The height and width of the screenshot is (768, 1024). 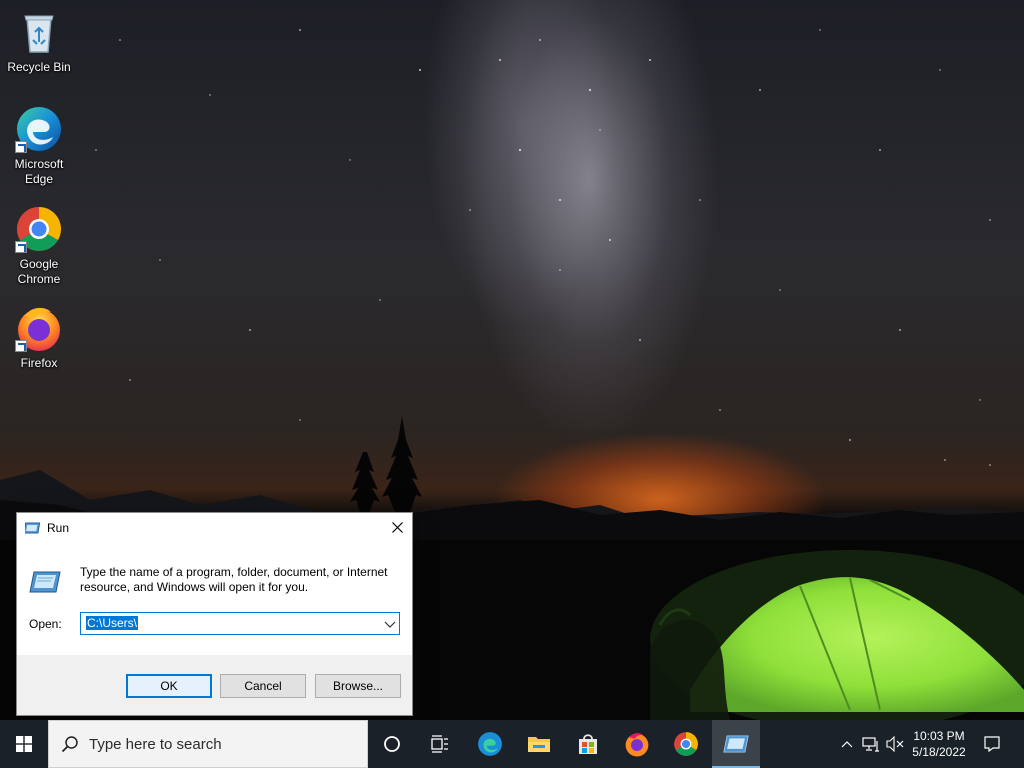 I want to click on task-view-icon, so click(x=439, y=744).